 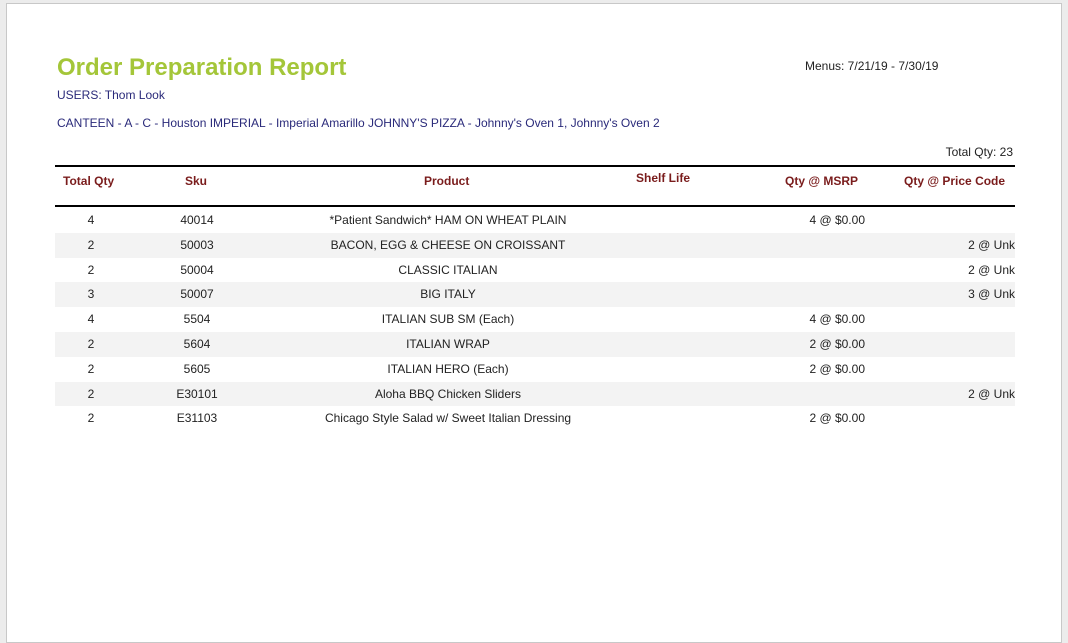 What do you see at coordinates (979, 152) in the screenshot?
I see `report-total-qty: Total Qty: 23` at bounding box center [979, 152].